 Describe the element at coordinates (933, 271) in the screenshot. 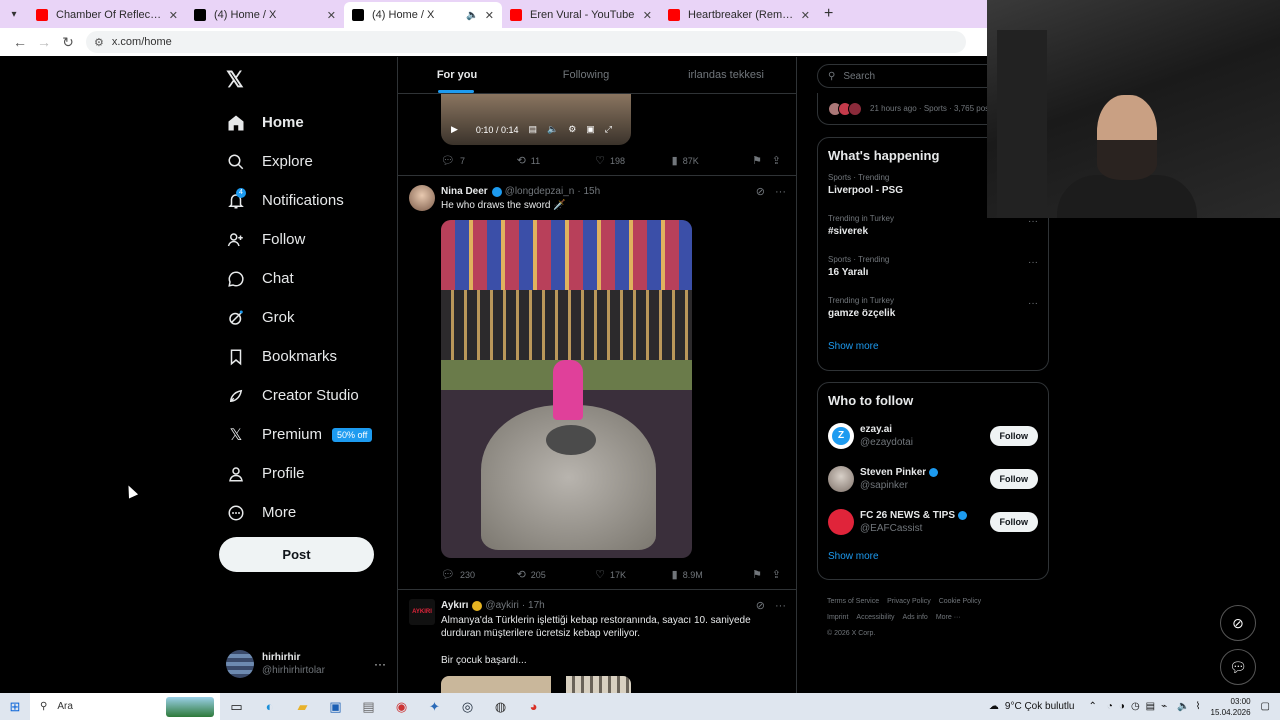

I see `trend-item: Sports · Trending 16 Yaralı ···` at that location.